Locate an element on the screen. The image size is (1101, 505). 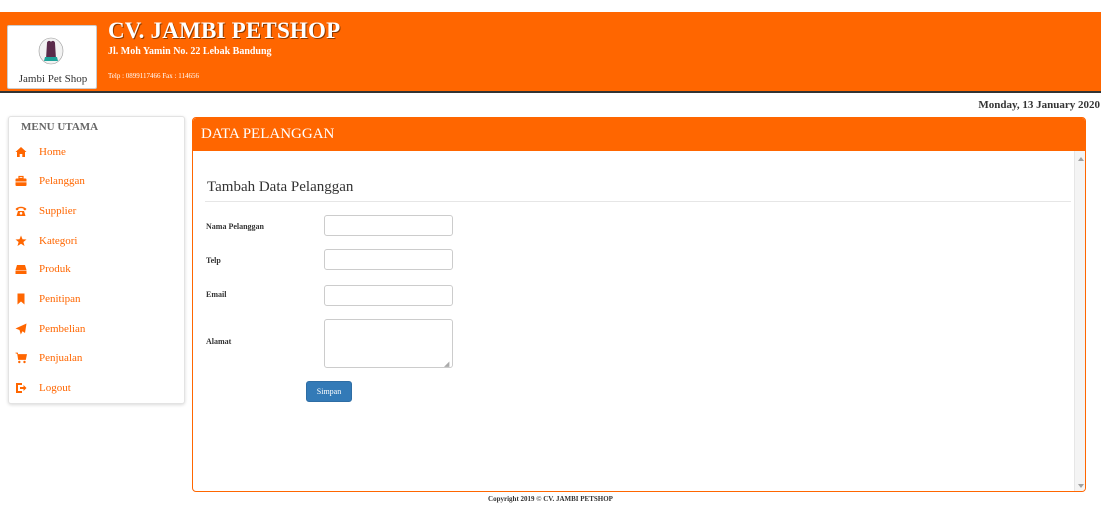
home-icon is located at coordinates (21, 152).